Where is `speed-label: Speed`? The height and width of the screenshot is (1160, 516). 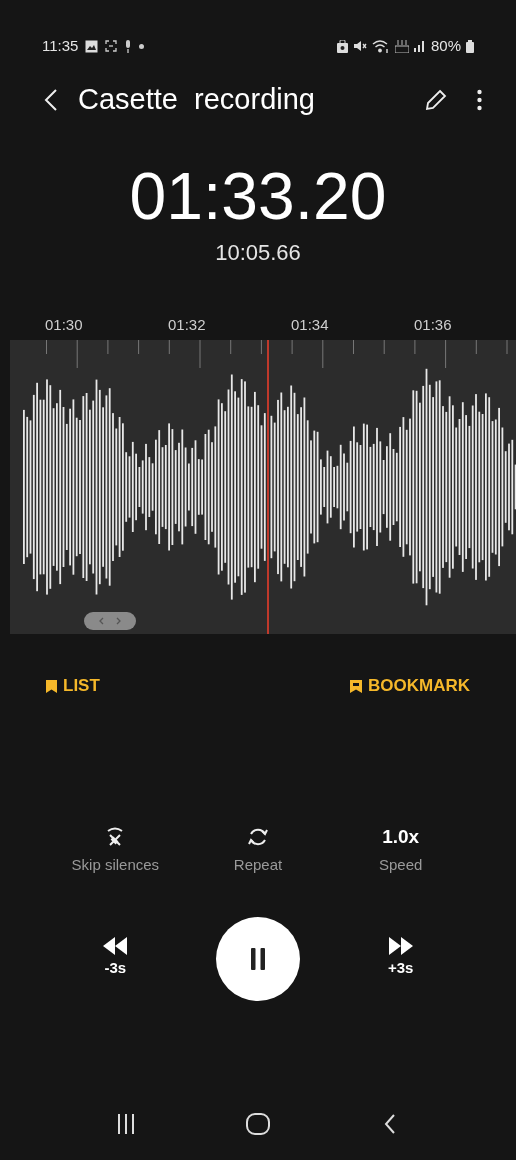
speed-label: Speed is located at coordinates (400, 865).